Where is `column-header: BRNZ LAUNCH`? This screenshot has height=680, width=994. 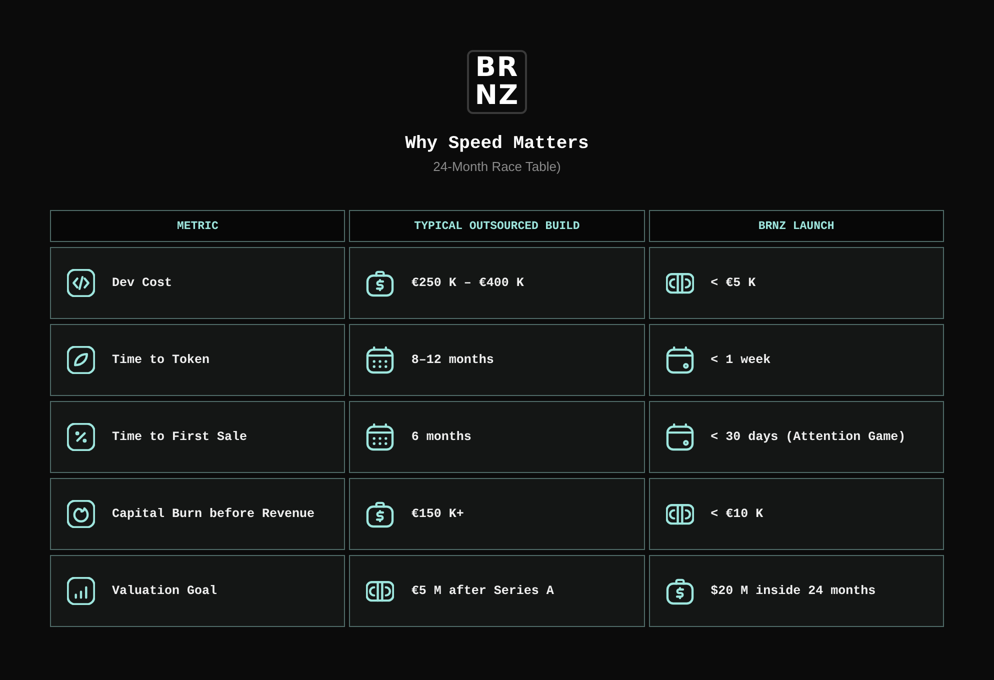
column-header: BRNZ LAUNCH is located at coordinates (796, 226).